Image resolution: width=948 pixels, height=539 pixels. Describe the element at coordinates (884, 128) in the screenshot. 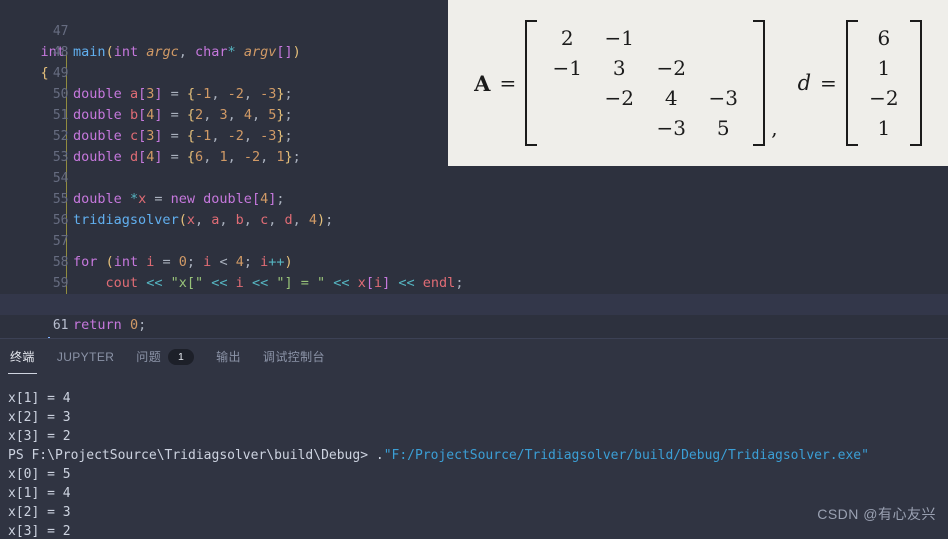

I see `cell-d-3: 1` at that location.